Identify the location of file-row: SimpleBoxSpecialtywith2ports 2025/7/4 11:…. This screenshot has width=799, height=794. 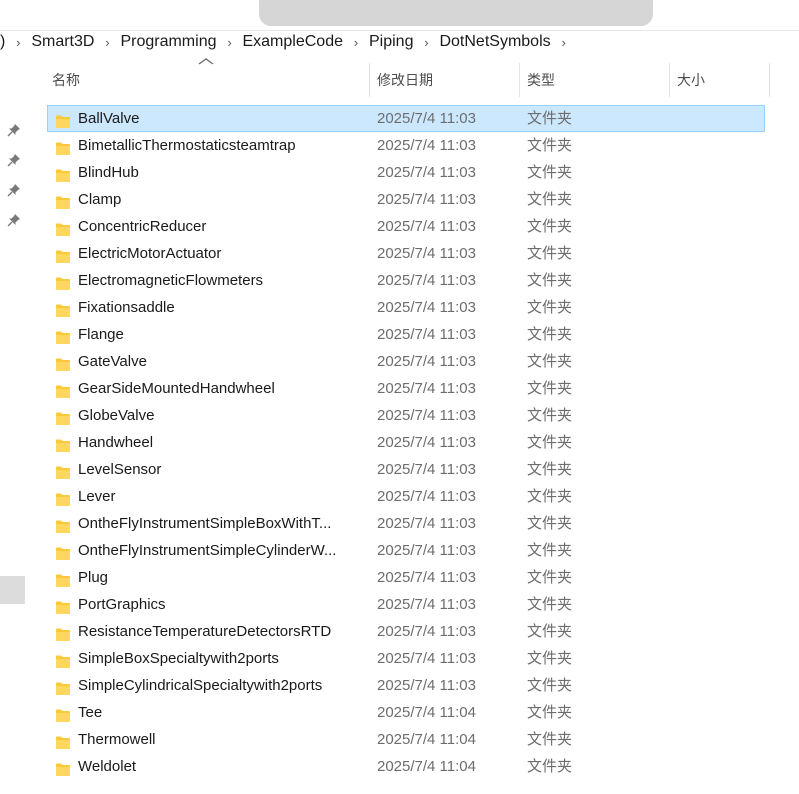
(406, 658).